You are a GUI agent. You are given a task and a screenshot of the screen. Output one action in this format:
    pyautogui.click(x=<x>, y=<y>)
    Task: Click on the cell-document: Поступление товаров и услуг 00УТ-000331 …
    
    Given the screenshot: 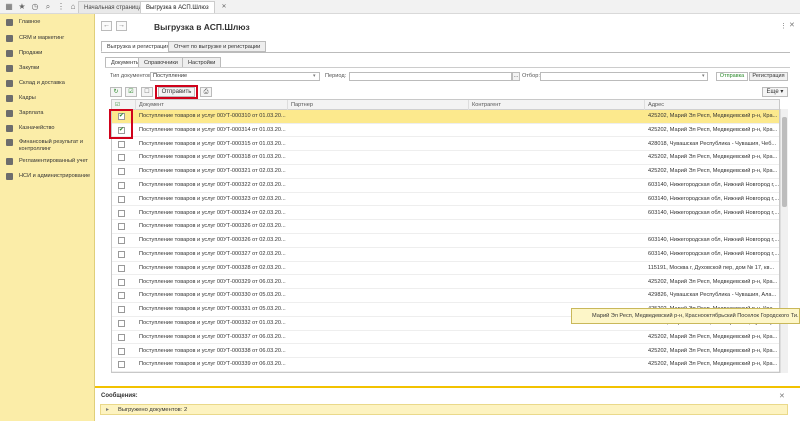 What is the action you would take?
    pyautogui.click(x=212, y=309)
    